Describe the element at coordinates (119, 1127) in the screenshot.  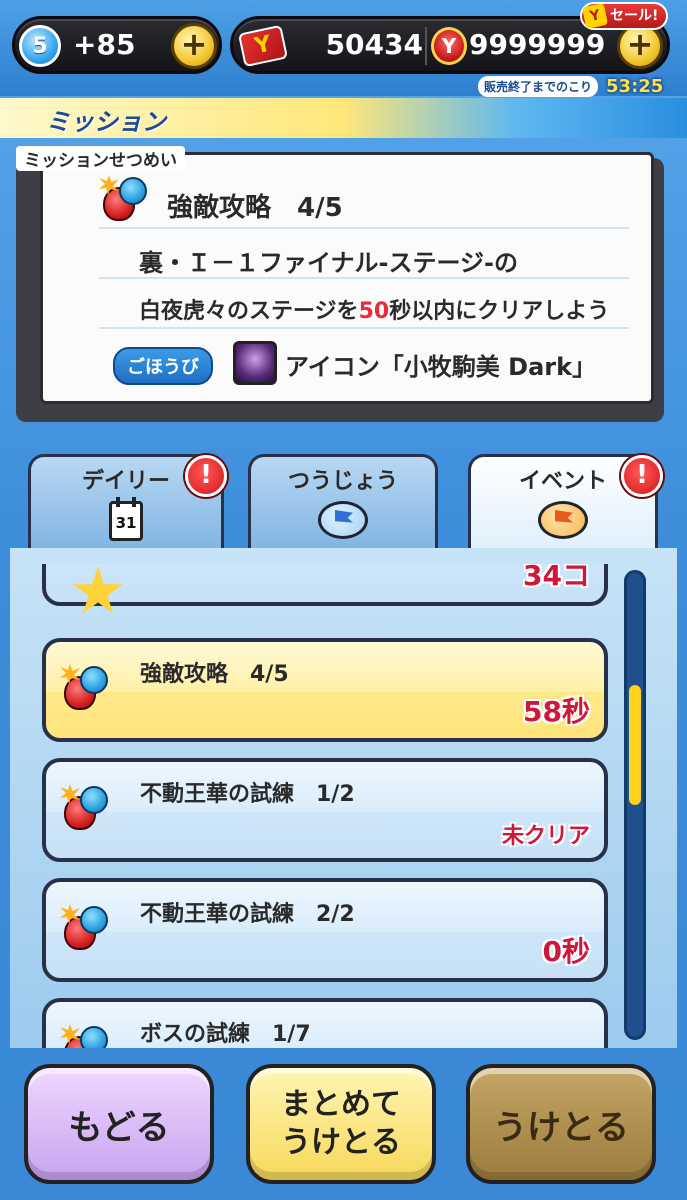
I see `back-button-label: もどる` at that location.